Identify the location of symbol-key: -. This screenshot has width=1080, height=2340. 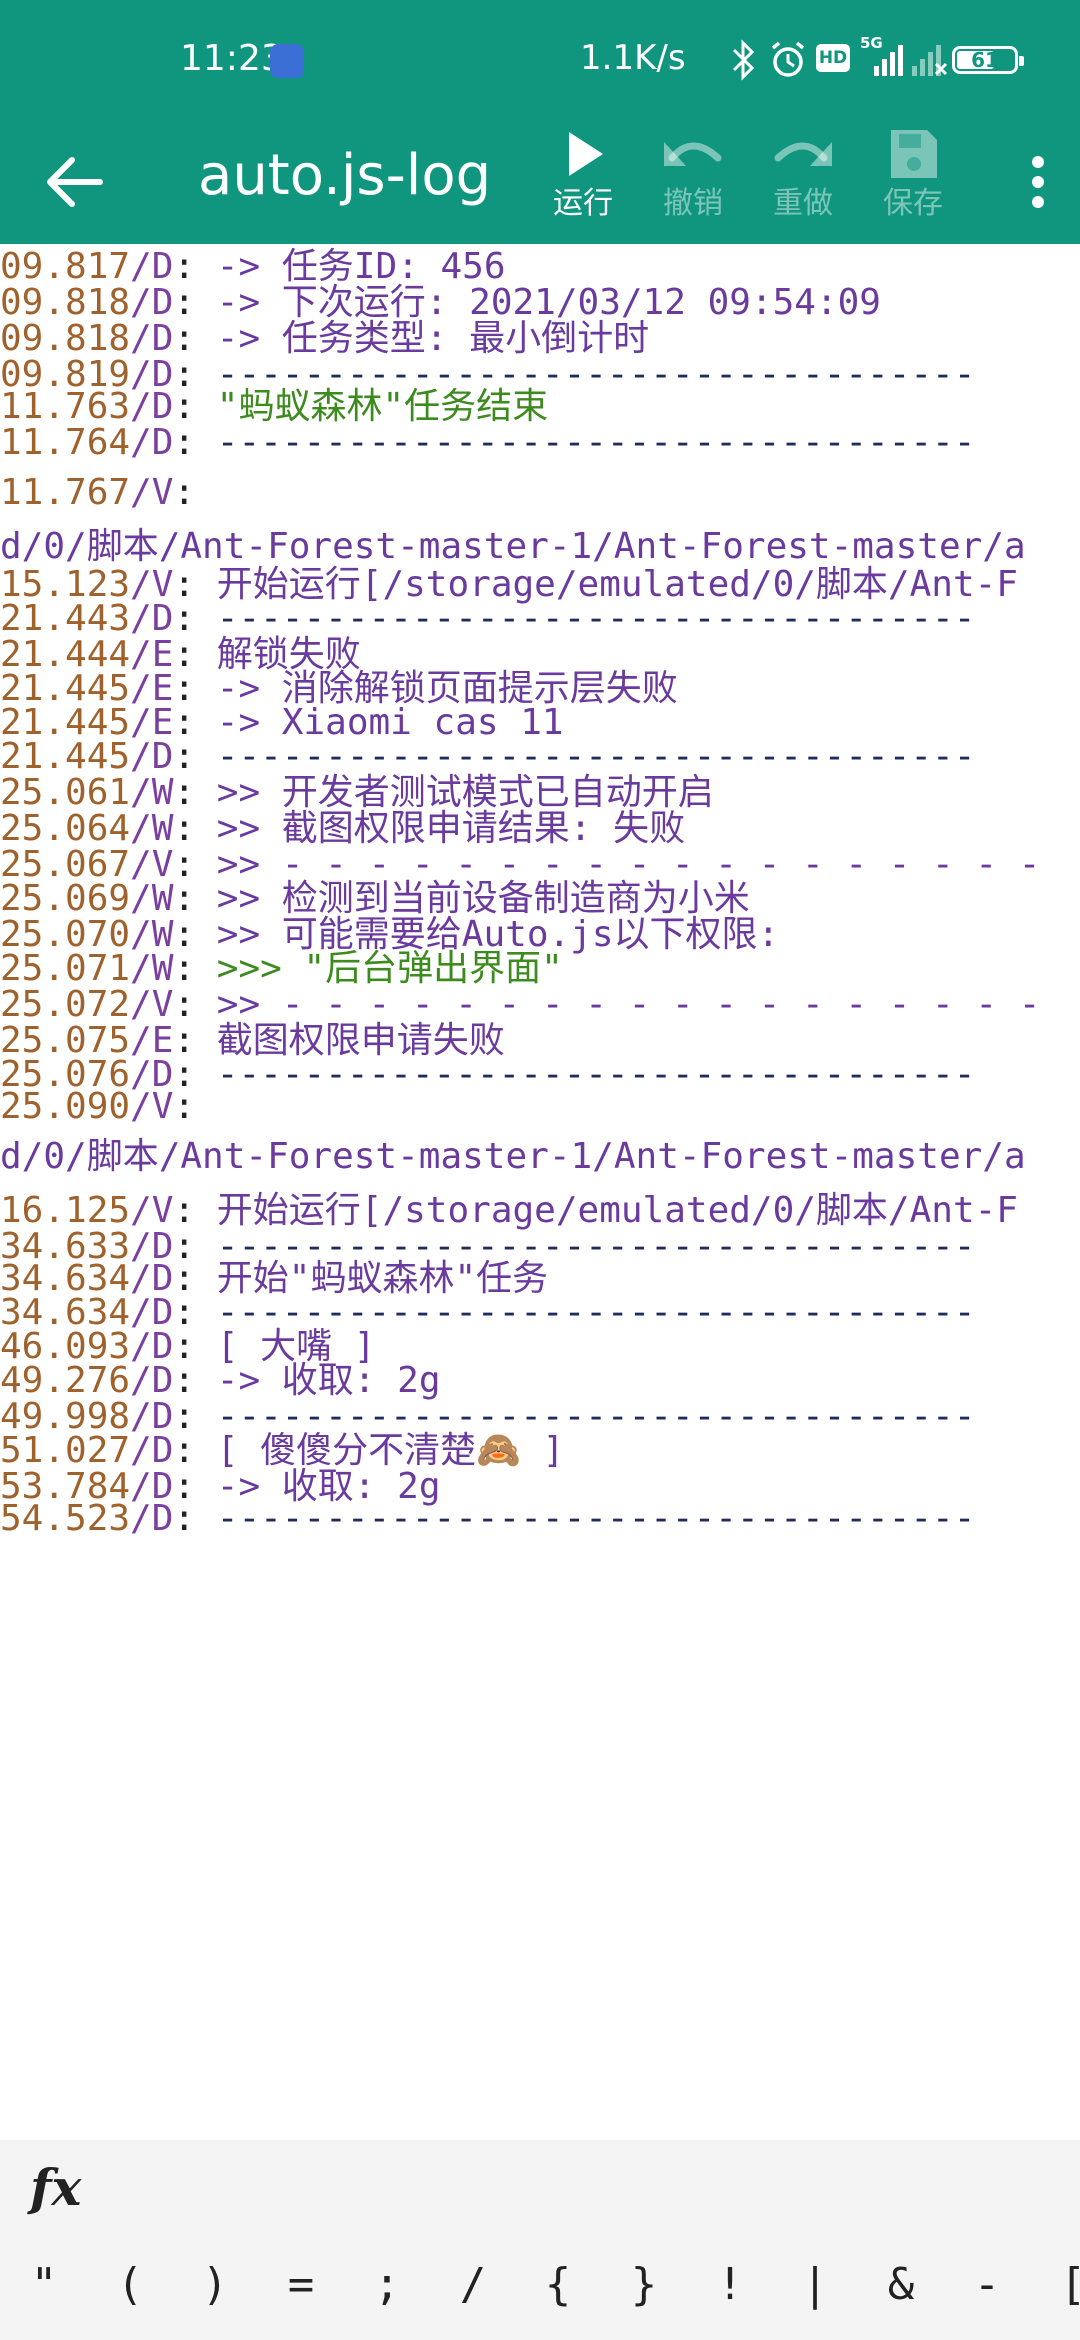
(987, 2285).